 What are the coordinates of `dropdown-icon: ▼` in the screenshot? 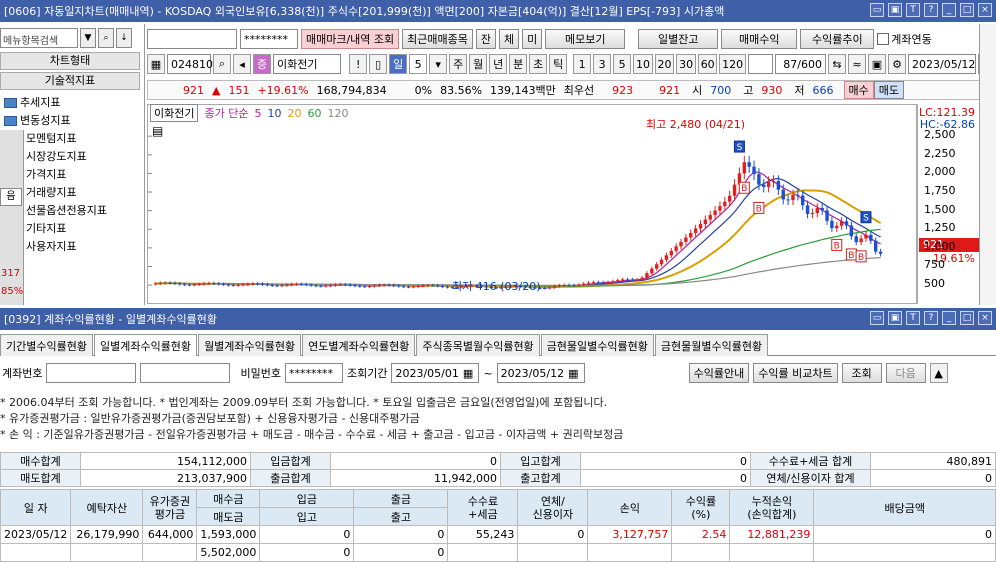 It's located at (88, 38).